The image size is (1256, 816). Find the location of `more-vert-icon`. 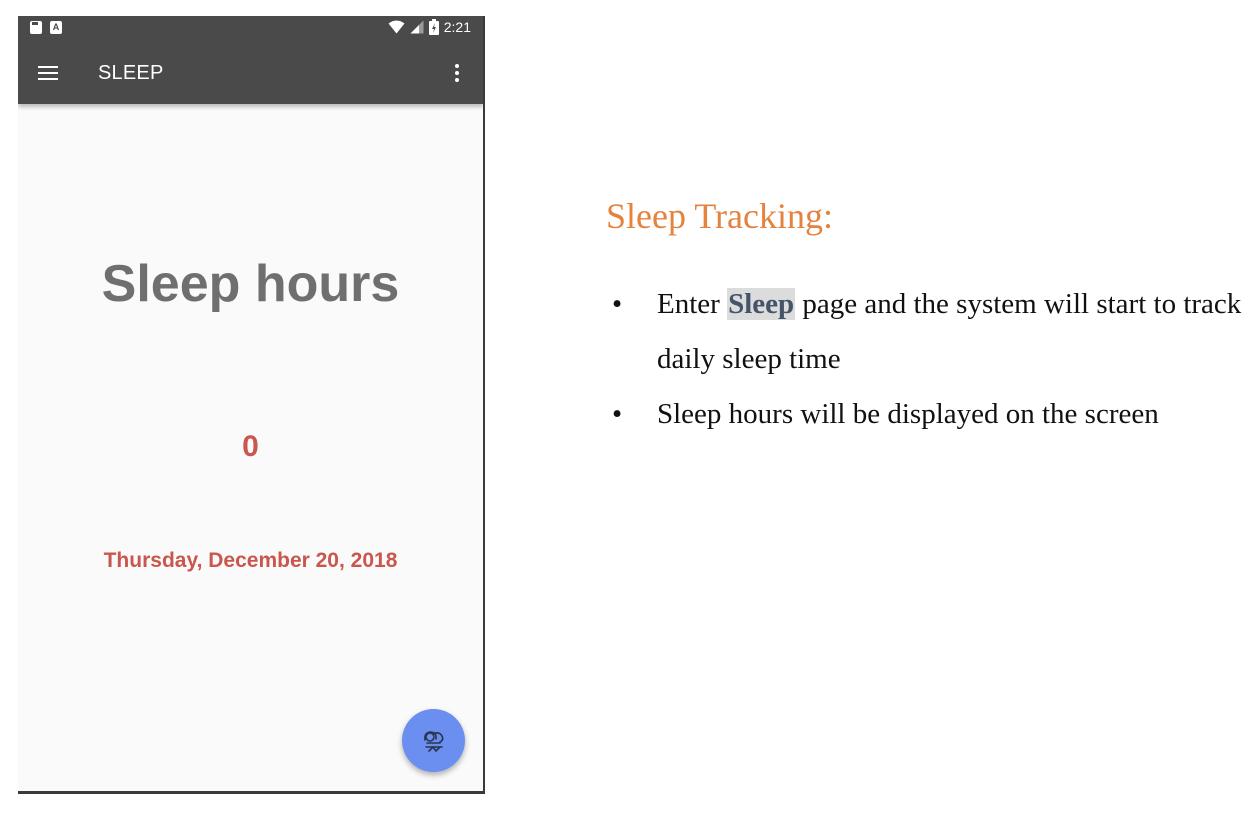

more-vert-icon is located at coordinates (457, 73).